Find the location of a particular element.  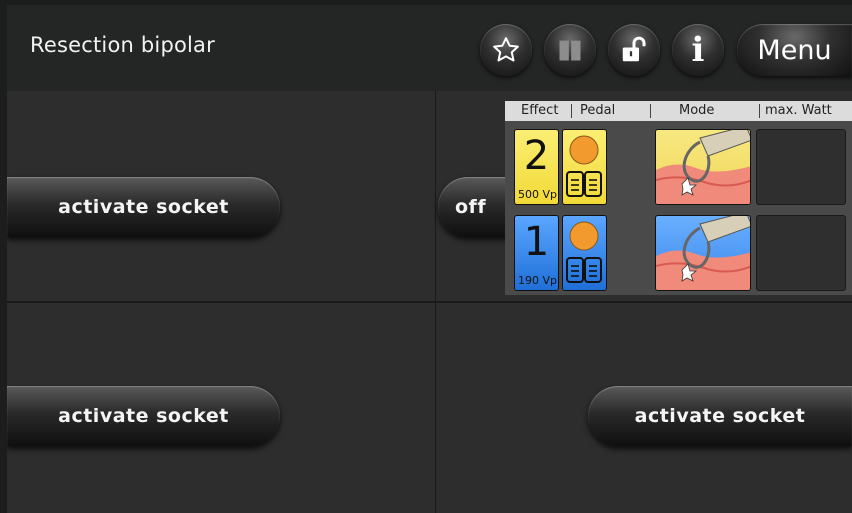

column-pedal: Pedal is located at coordinates (598, 110).